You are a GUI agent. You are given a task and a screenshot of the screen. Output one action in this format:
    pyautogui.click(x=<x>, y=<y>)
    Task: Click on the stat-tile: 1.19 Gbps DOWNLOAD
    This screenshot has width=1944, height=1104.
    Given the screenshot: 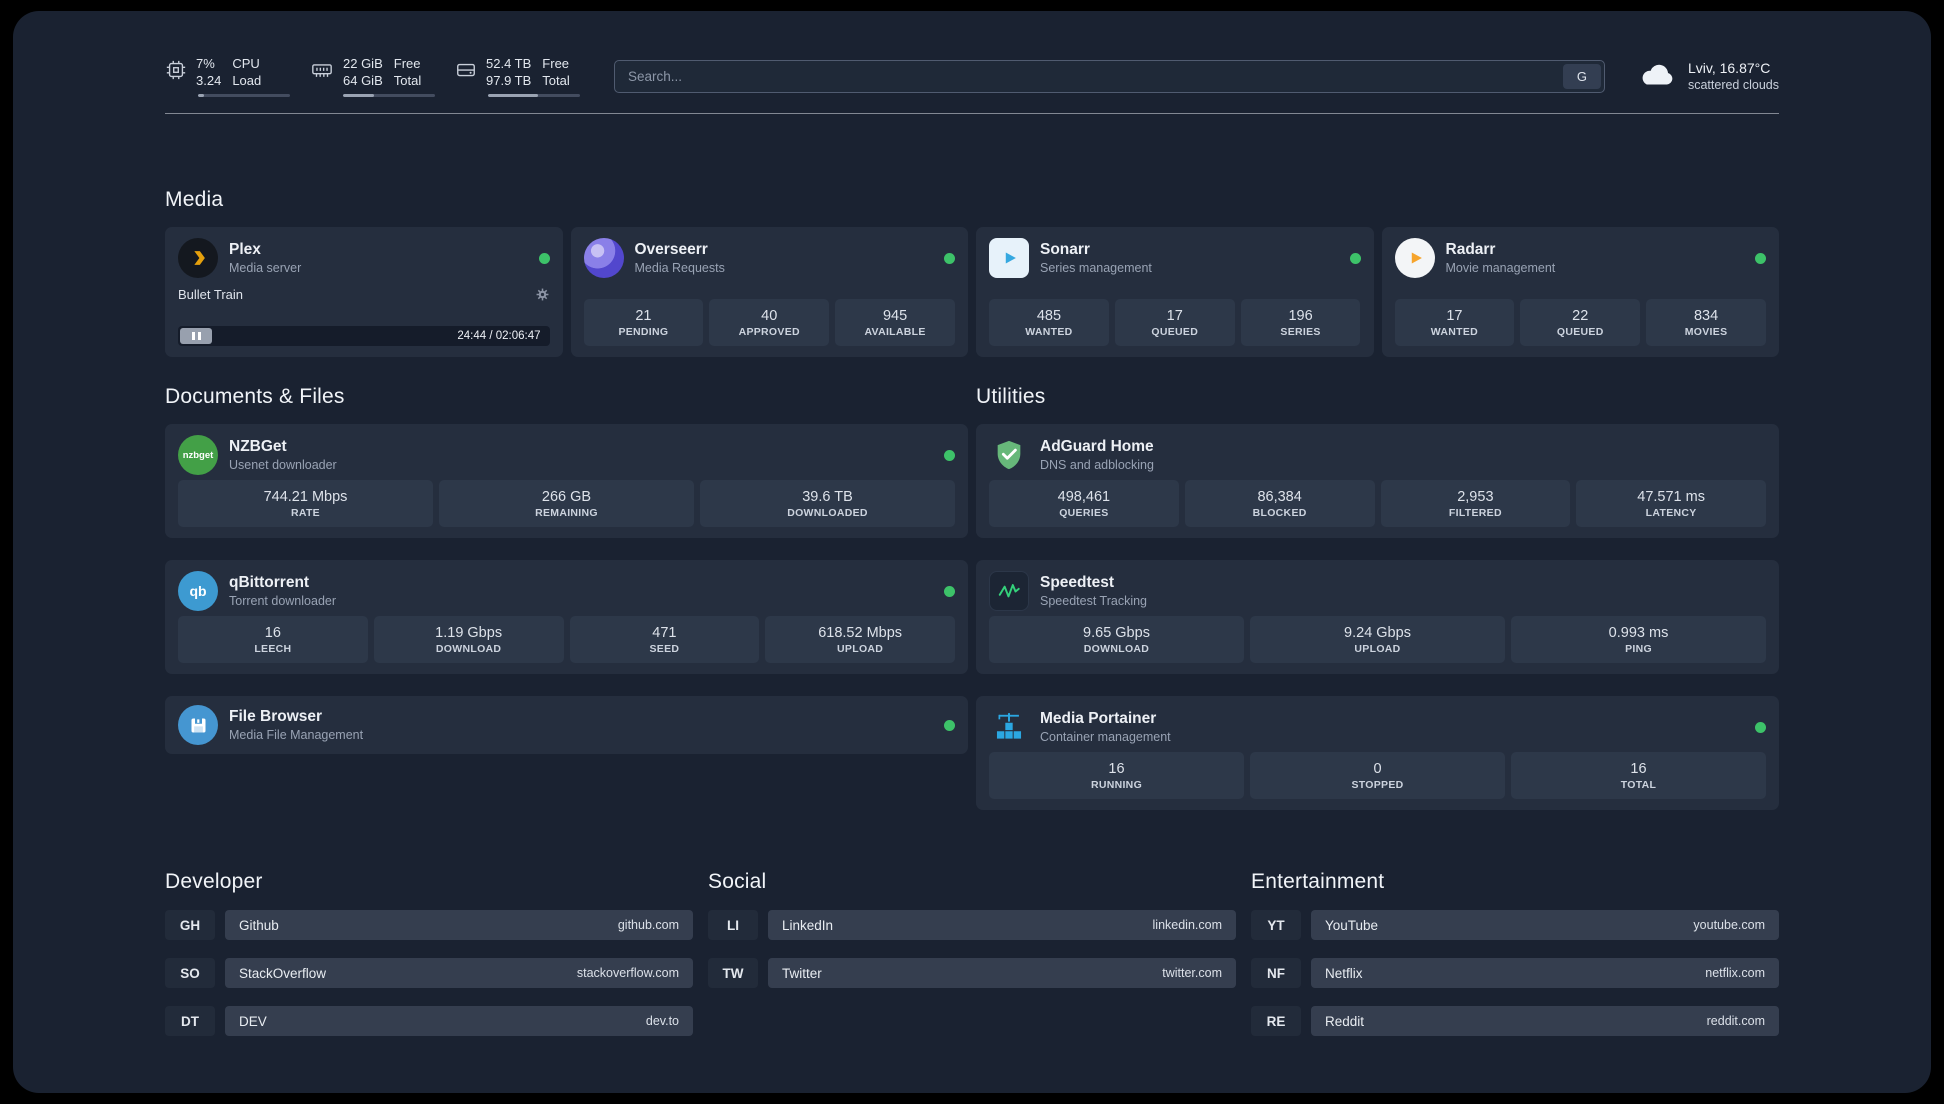 What is the action you would take?
    pyautogui.click(x=468, y=639)
    